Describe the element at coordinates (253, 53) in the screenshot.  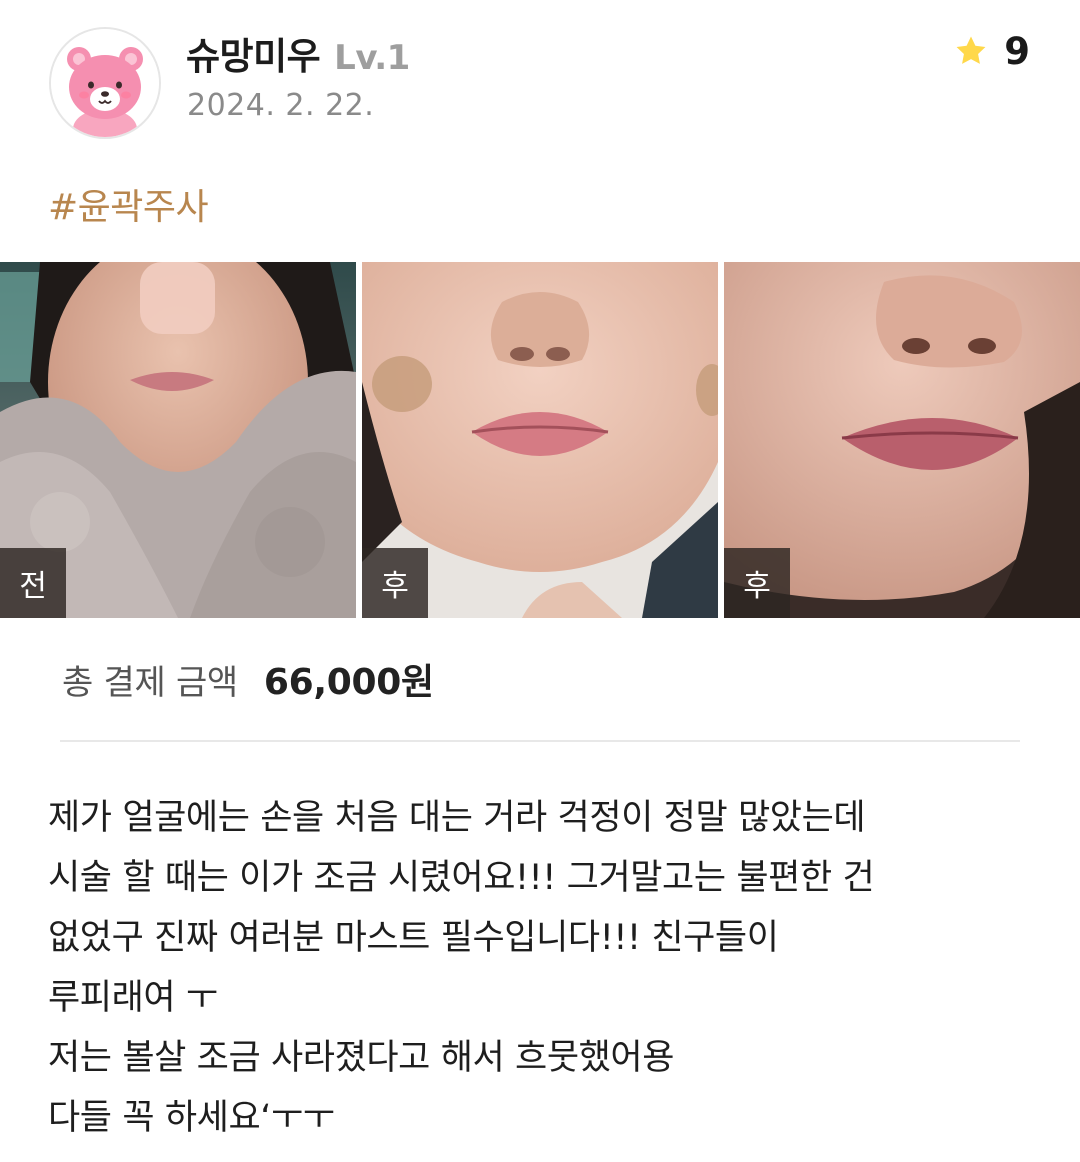
I see `author-name: 슈망미우` at that location.